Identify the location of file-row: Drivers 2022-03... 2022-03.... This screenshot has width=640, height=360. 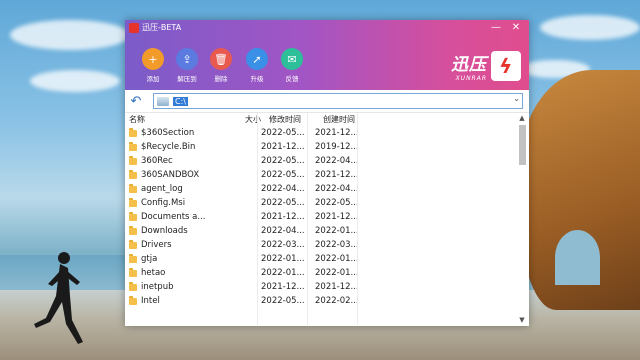
(327, 245).